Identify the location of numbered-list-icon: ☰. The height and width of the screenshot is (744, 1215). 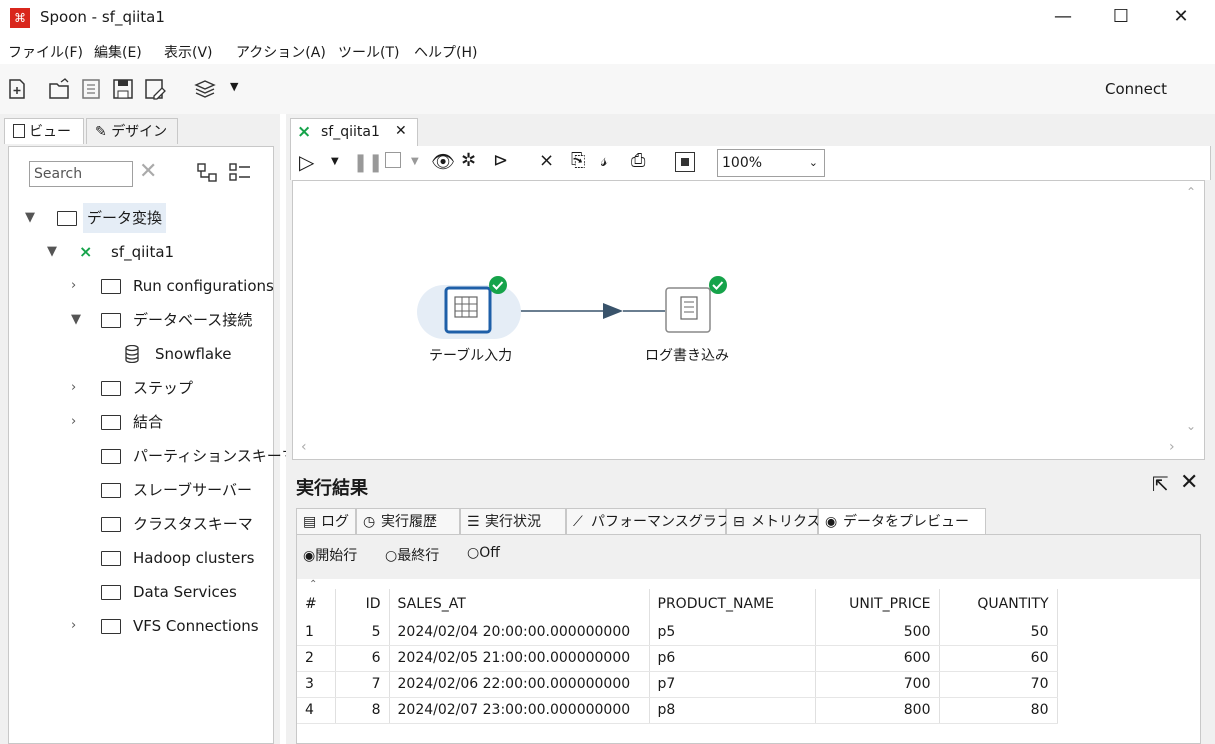
(473, 522).